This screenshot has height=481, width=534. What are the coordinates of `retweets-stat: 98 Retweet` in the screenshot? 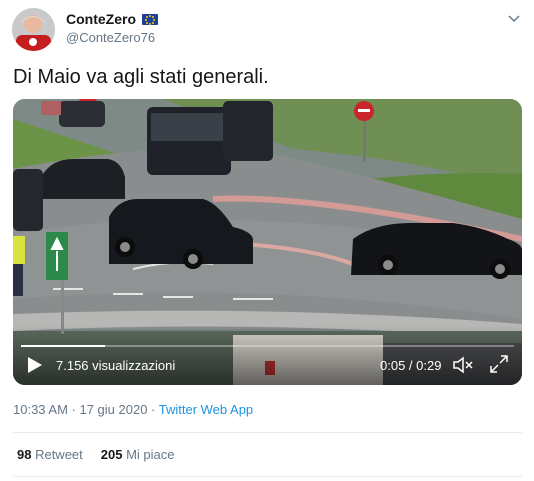 It's located at (50, 454).